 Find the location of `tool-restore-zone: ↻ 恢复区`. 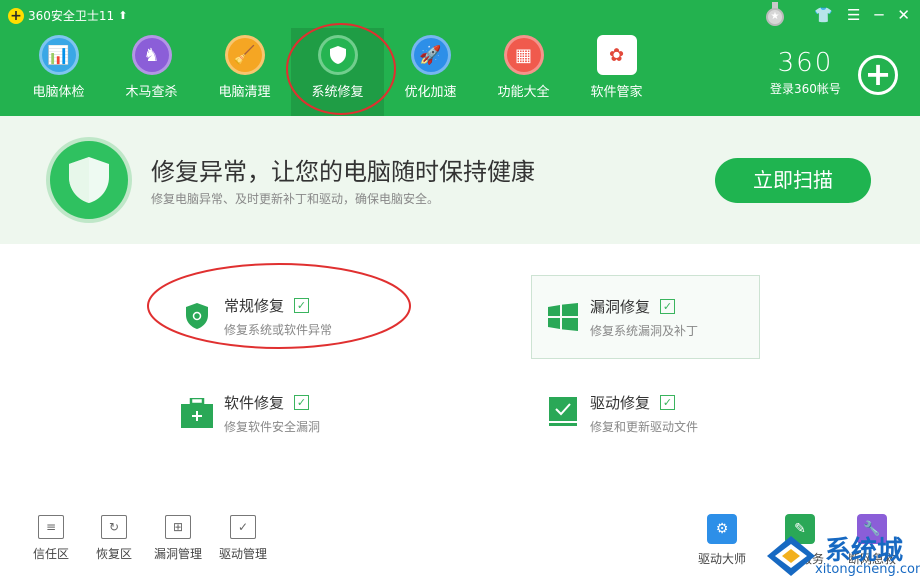

tool-restore-zone: ↻ 恢复区 is located at coordinates (114, 538).